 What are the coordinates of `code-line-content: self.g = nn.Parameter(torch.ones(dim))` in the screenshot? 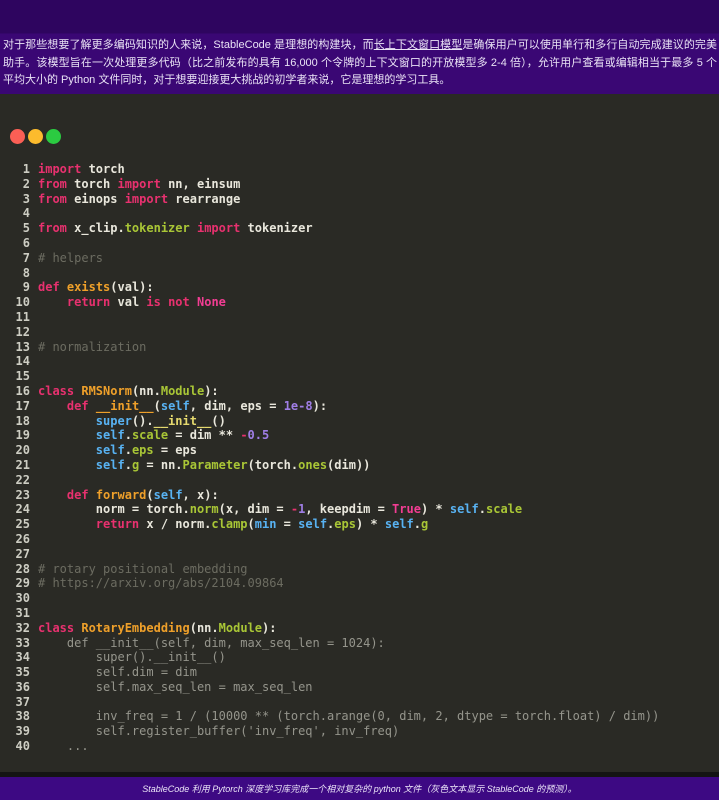 It's located at (233, 464).